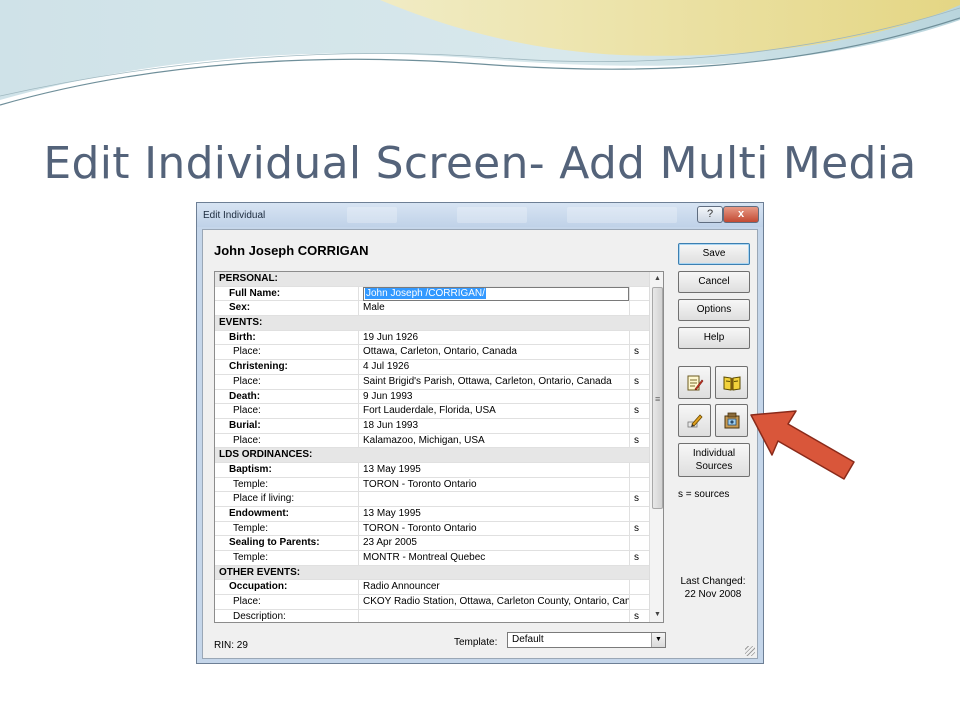 This screenshot has width=960, height=720. I want to click on help-title-button: ?, so click(710, 214).